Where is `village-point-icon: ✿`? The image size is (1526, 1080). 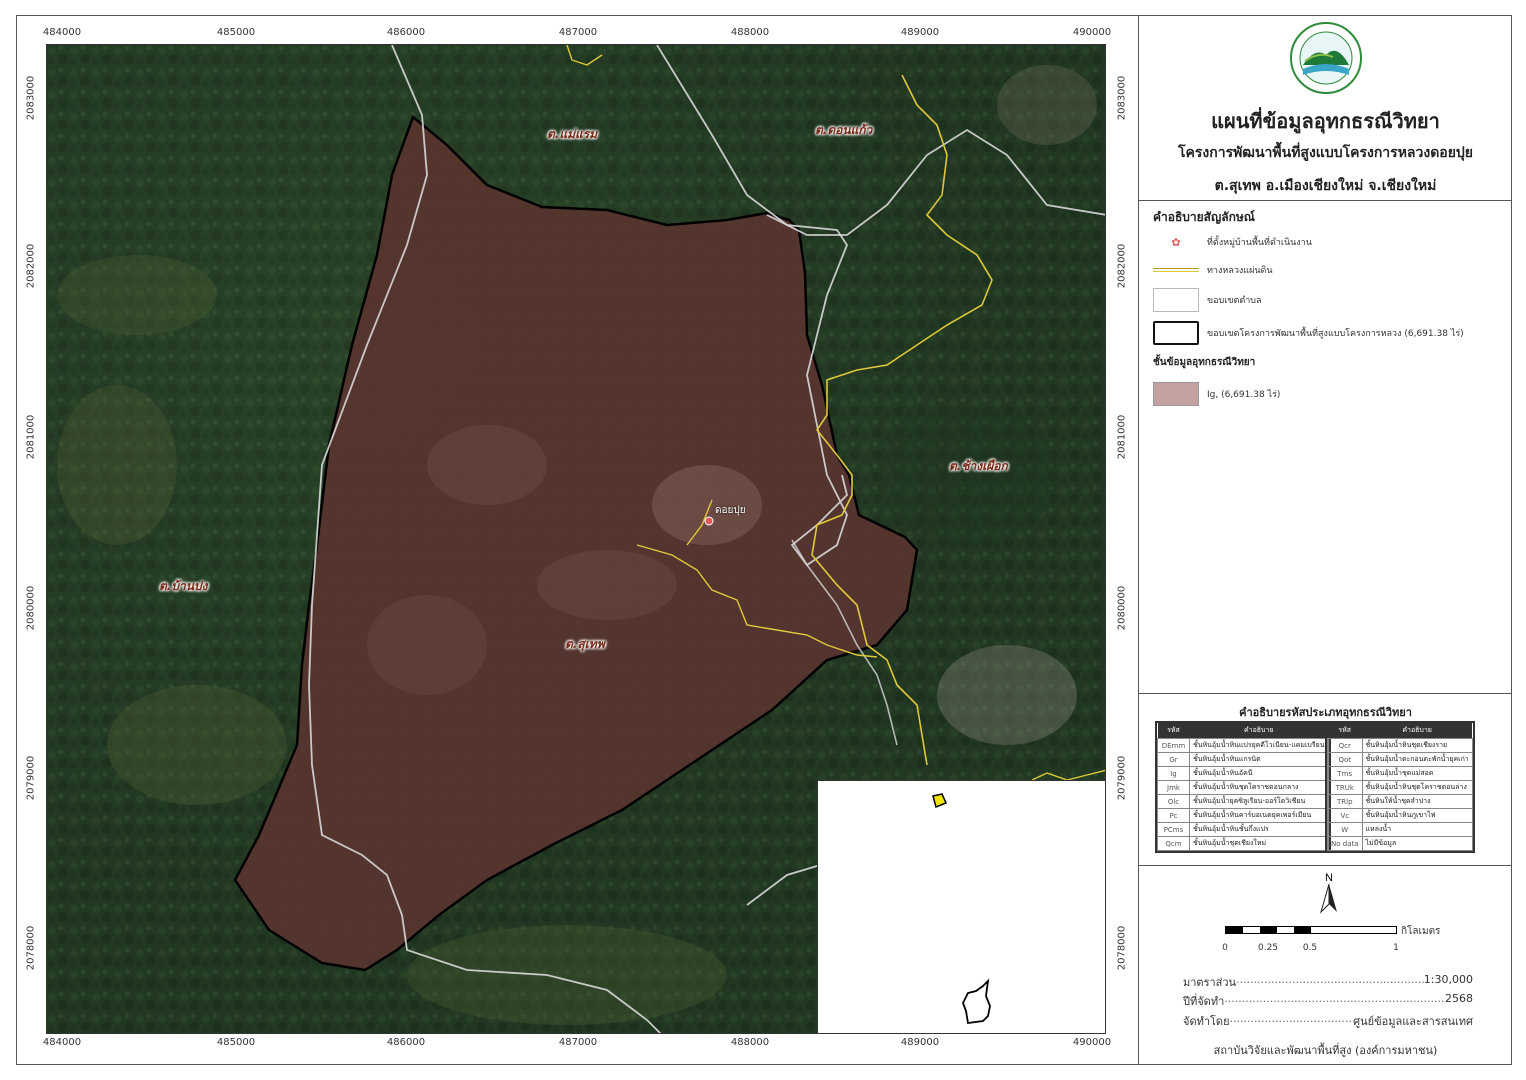
village-point-icon: ✿ is located at coordinates (1176, 242).